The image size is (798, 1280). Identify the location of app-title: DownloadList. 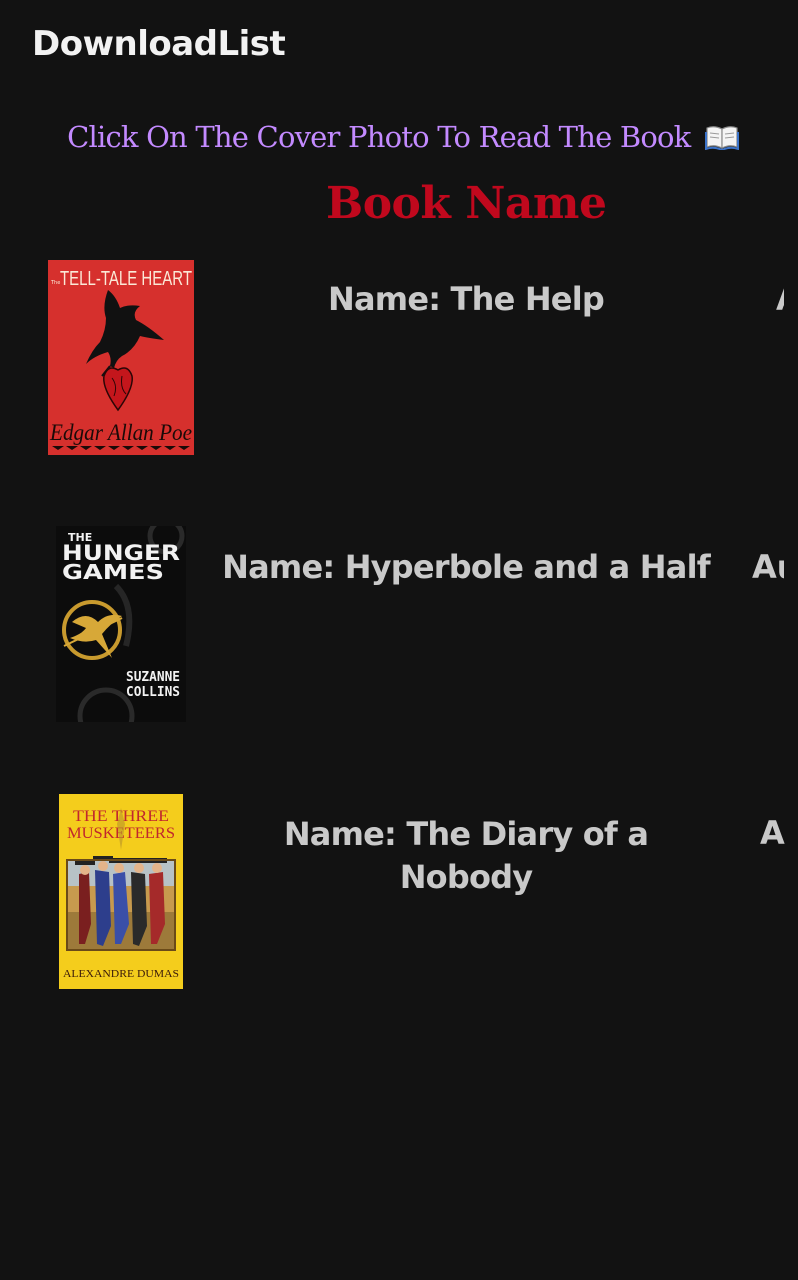
(159, 44).